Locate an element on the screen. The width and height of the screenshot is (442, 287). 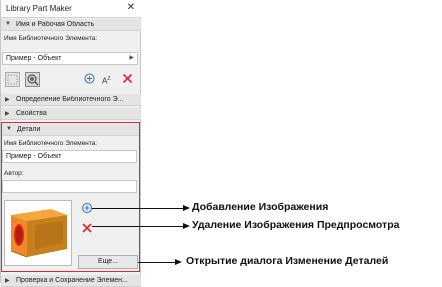
callout-arrowhead-remove is located at coordinates (186, 225).